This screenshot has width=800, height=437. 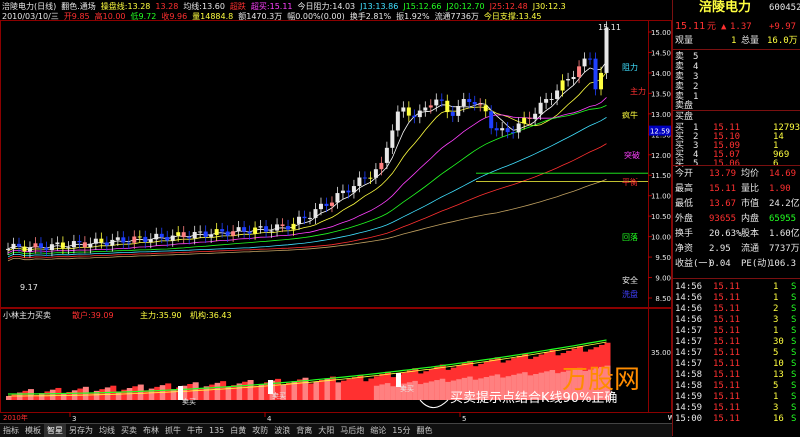 I want to click on tick-volume: 16, so click(x=778, y=419).